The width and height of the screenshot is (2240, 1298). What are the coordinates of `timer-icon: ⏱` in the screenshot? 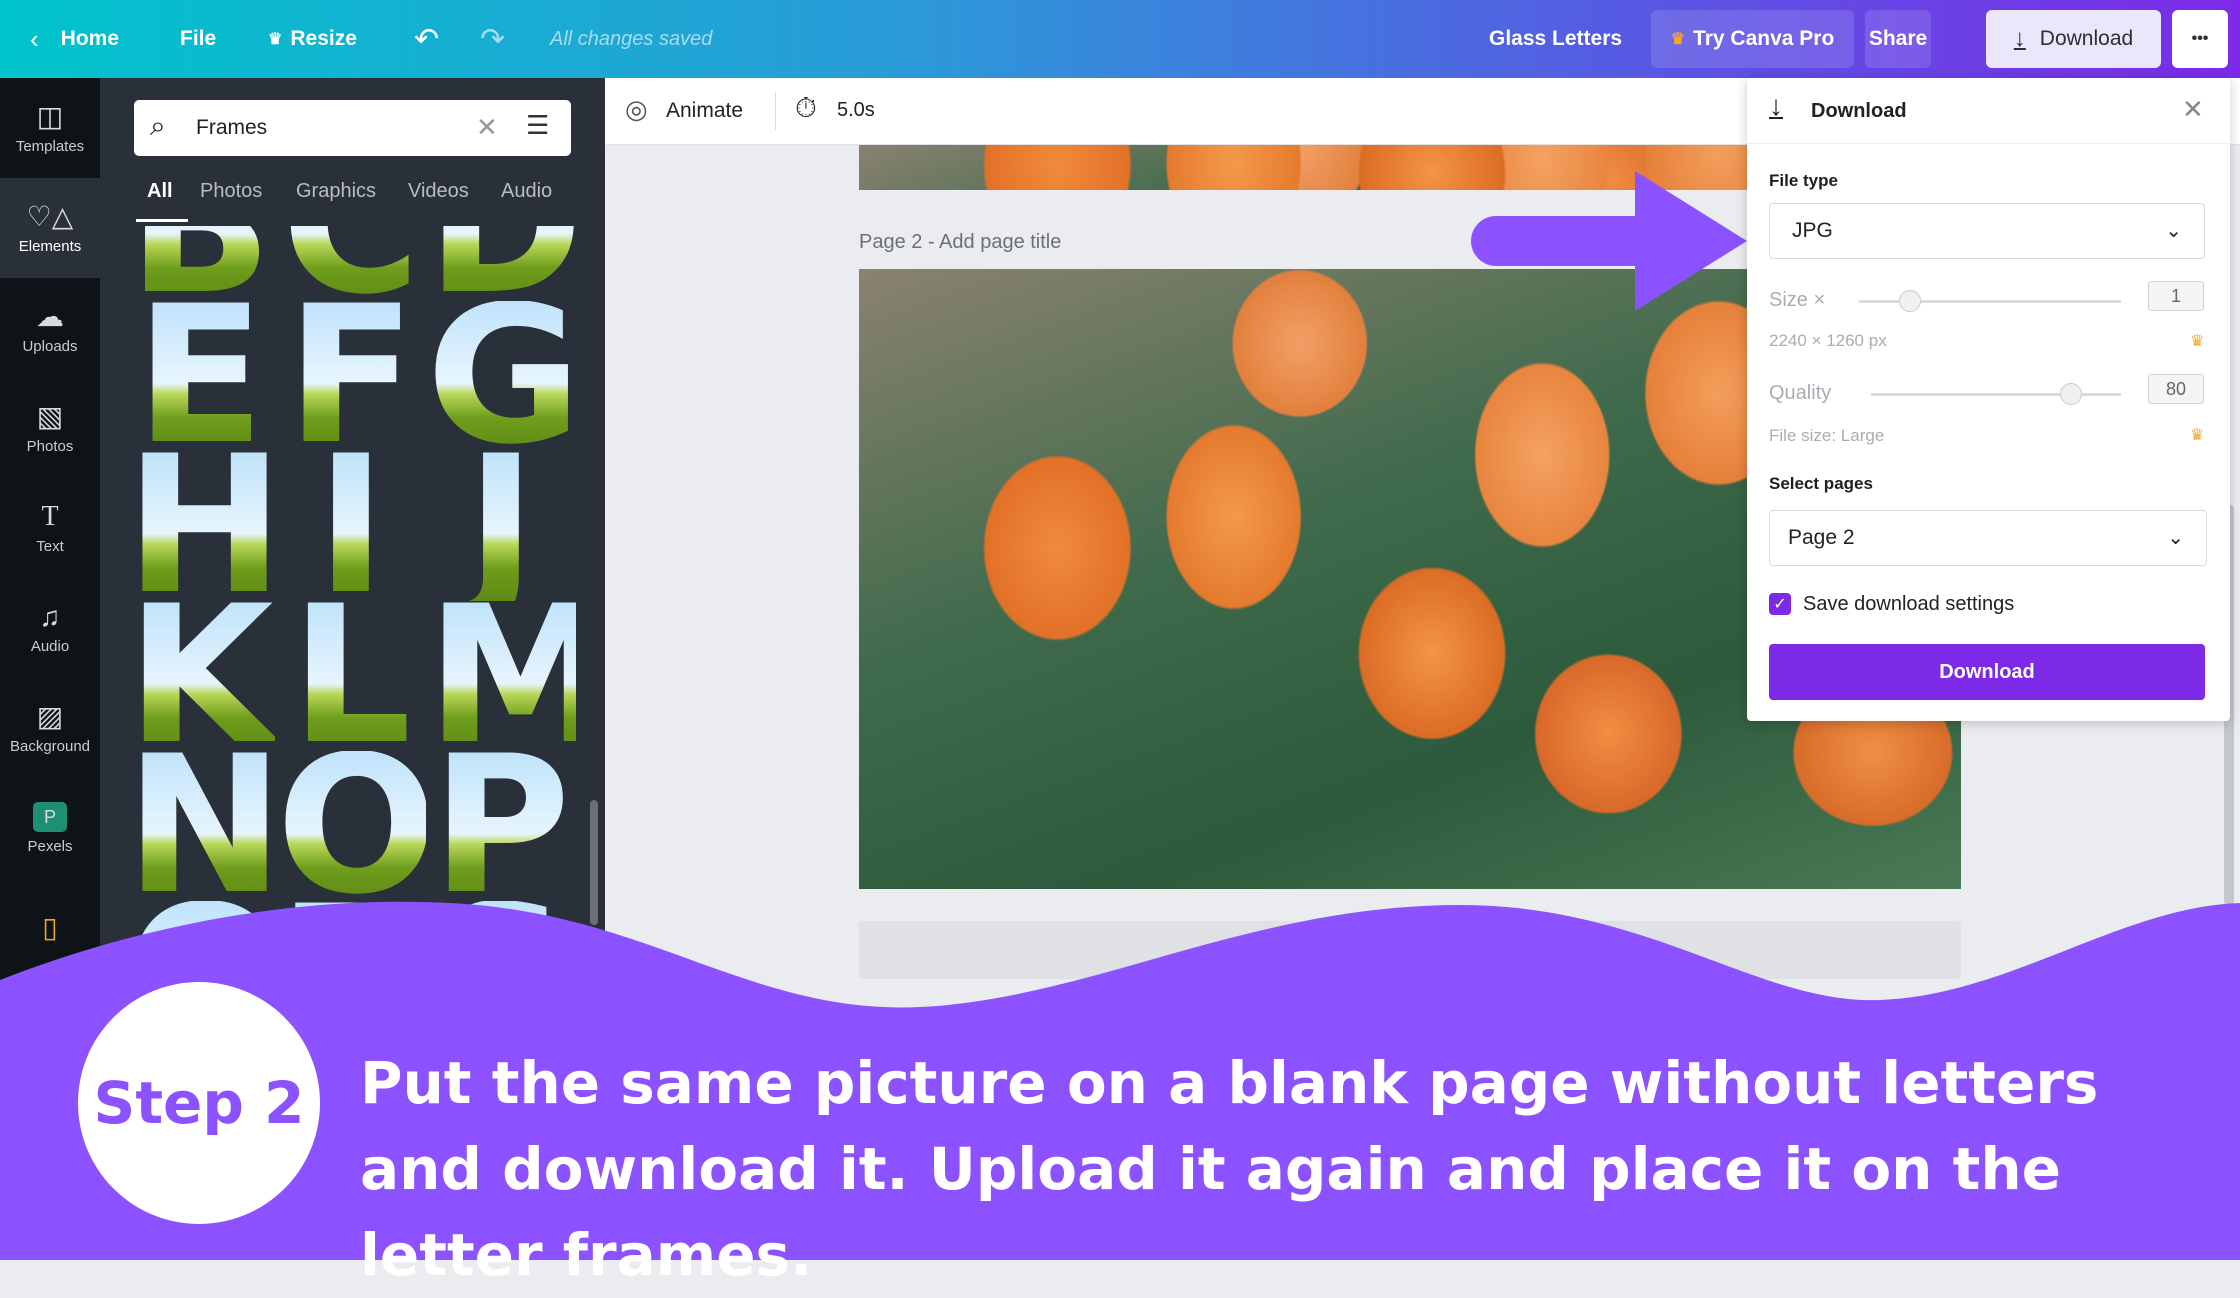 It's located at (806, 107).